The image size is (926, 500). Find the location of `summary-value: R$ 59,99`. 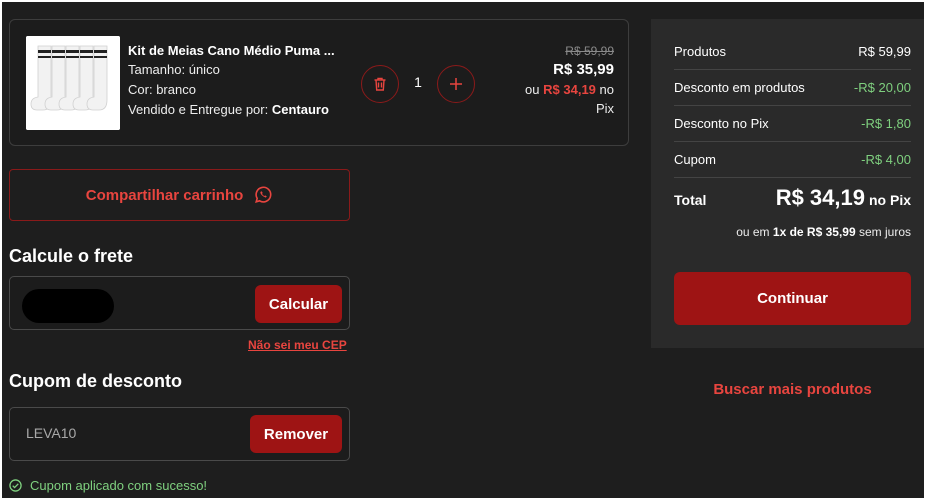

summary-value: R$ 59,99 is located at coordinates (884, 51).